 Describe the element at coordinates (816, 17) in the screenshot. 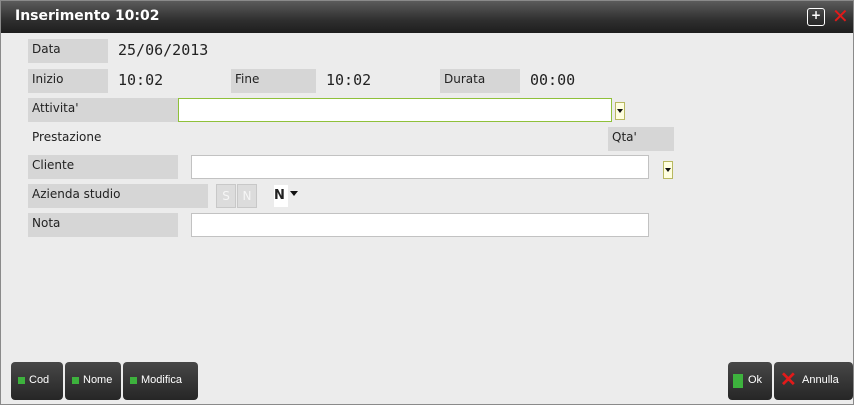

I see `maximize-icon: +` at that location.